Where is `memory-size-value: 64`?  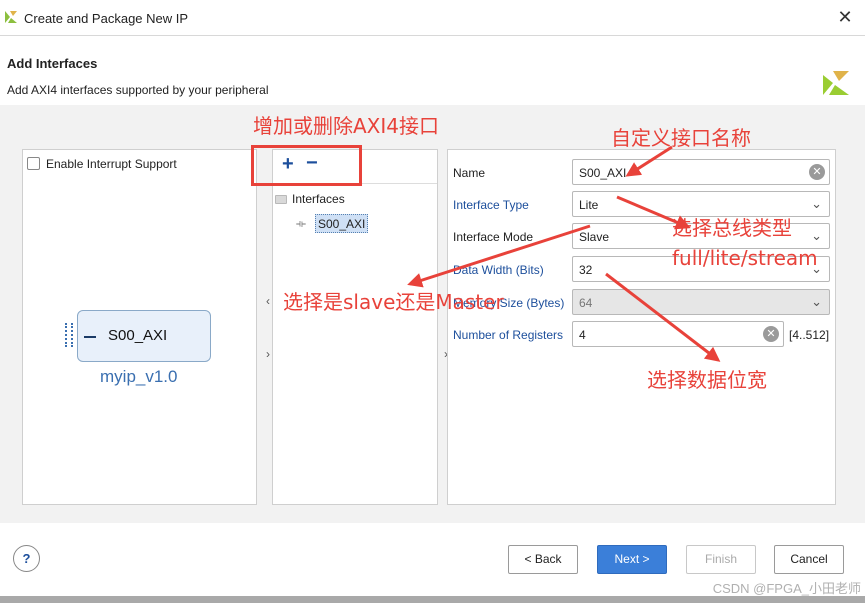 memory-size-value: 64 is located at coordinates (586, 303).